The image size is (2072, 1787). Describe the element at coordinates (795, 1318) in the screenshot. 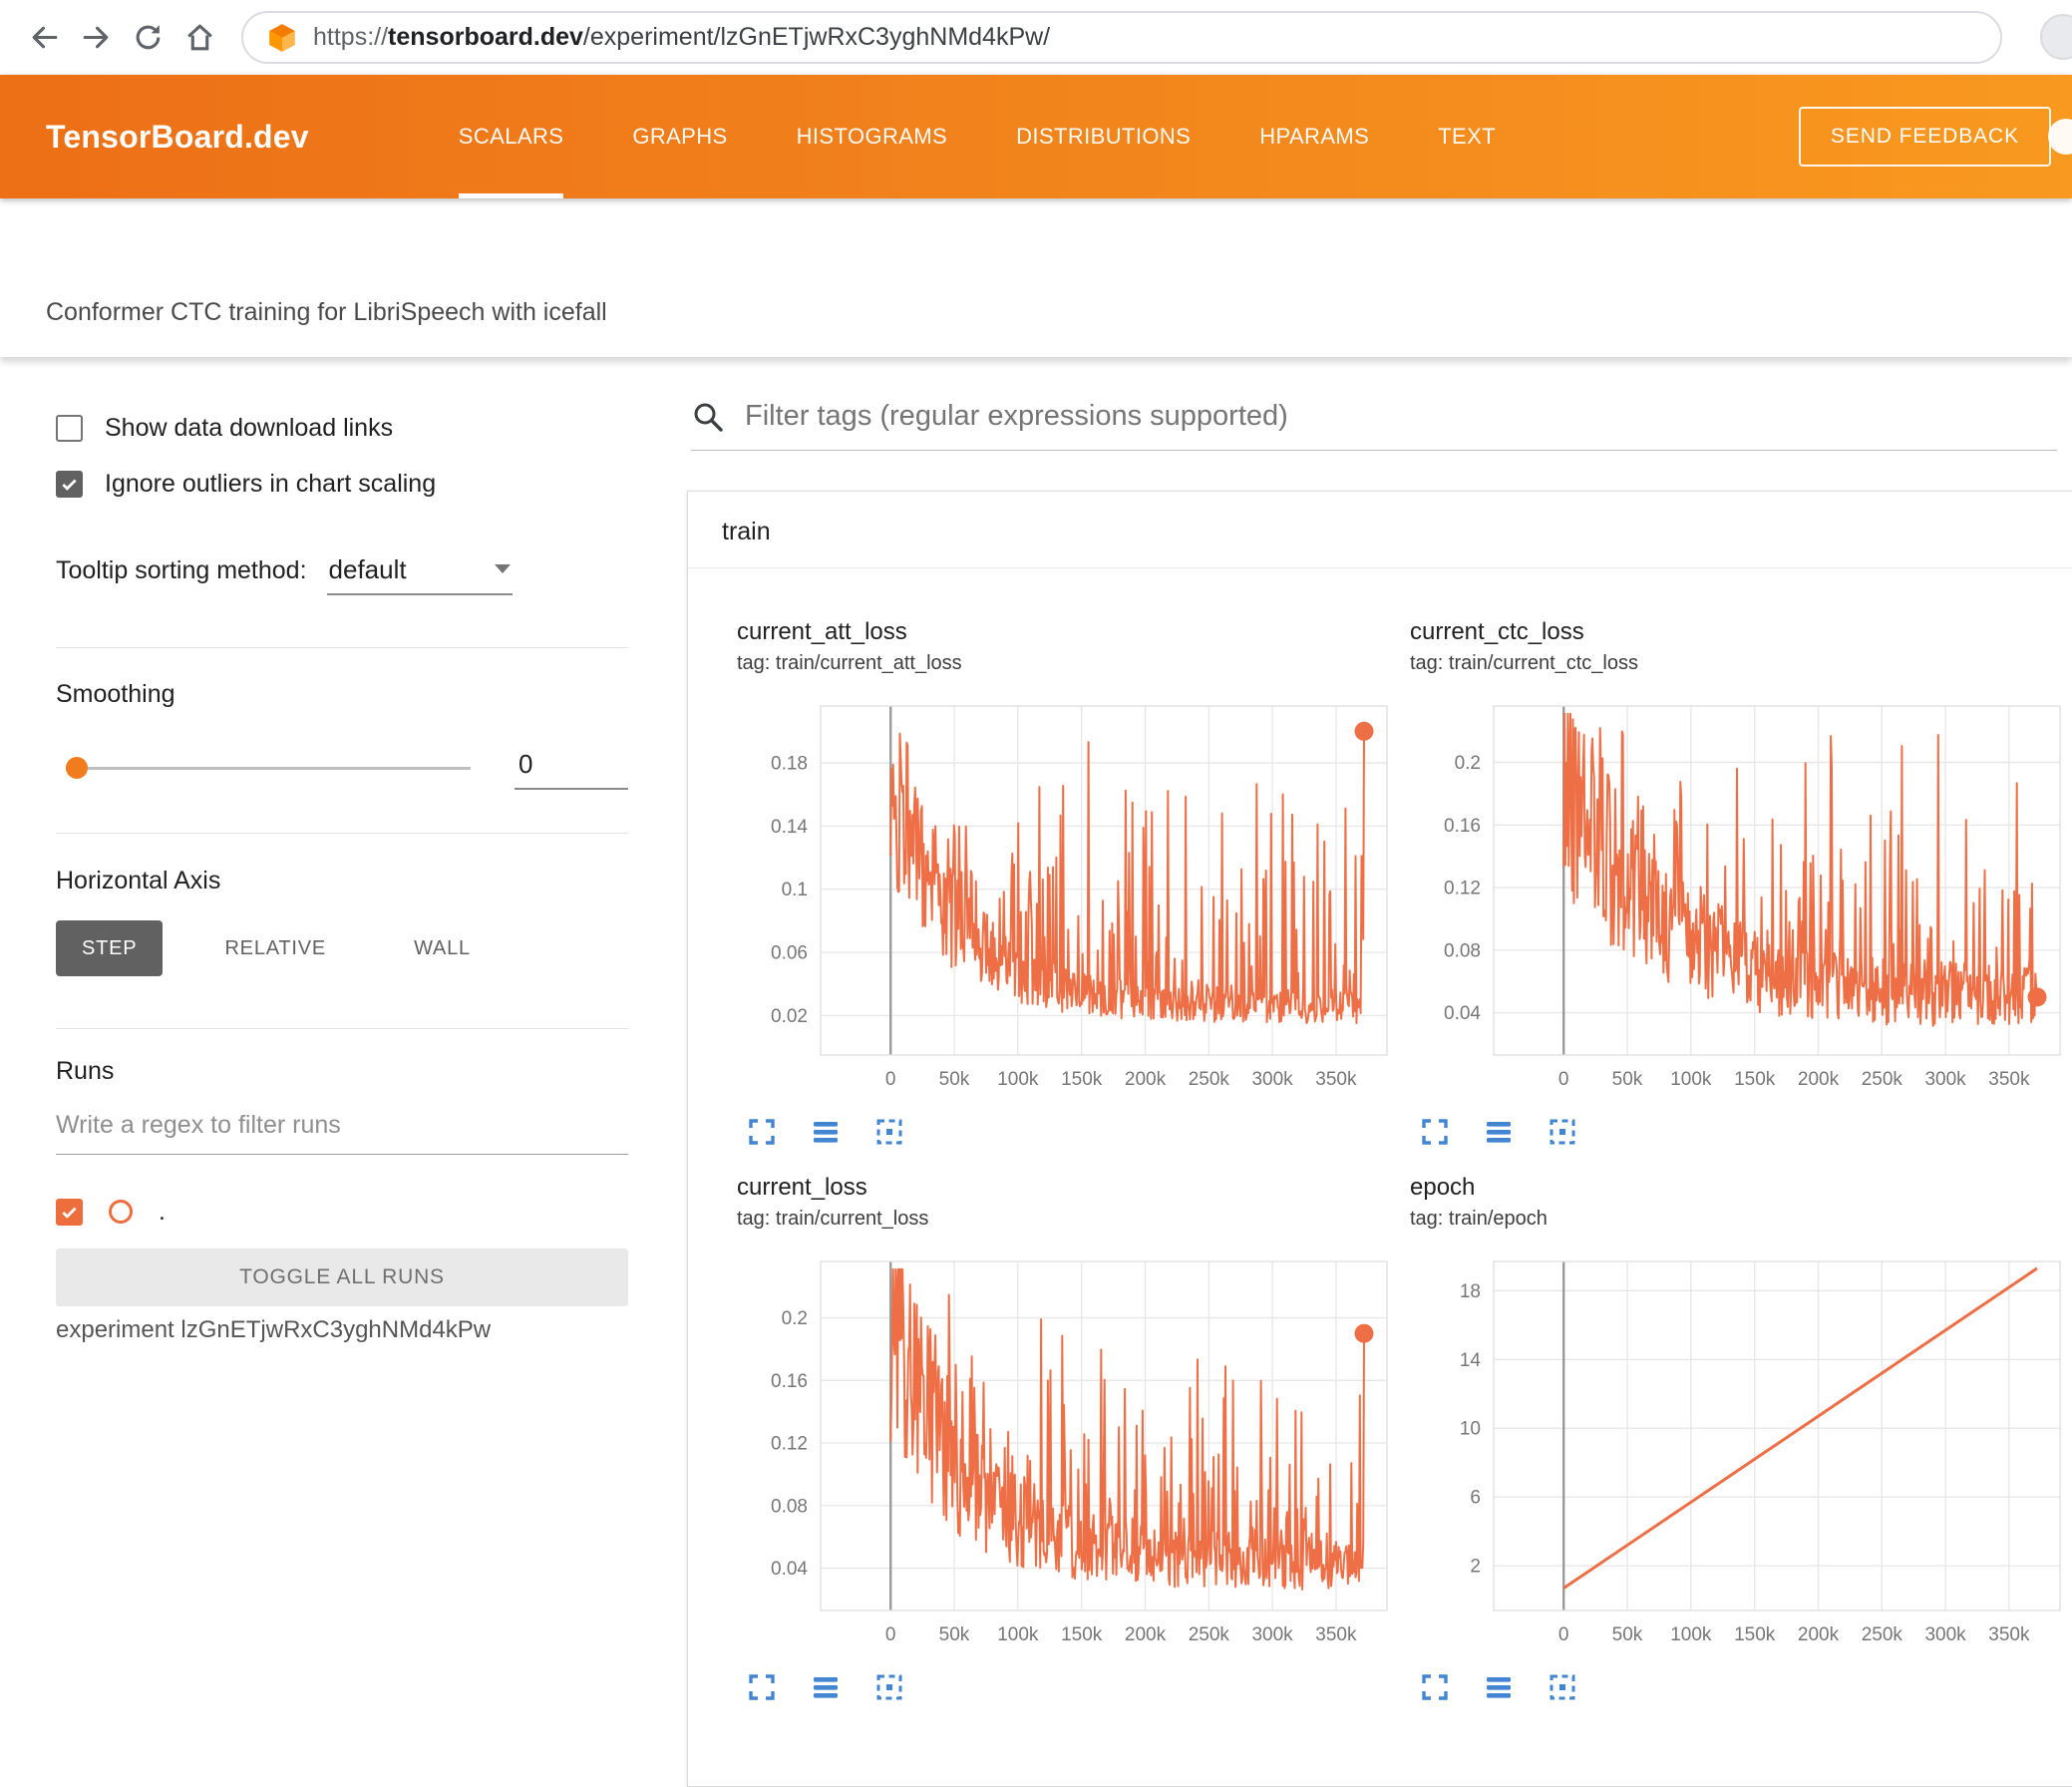

I see `svg-text: 0.2` at that location.